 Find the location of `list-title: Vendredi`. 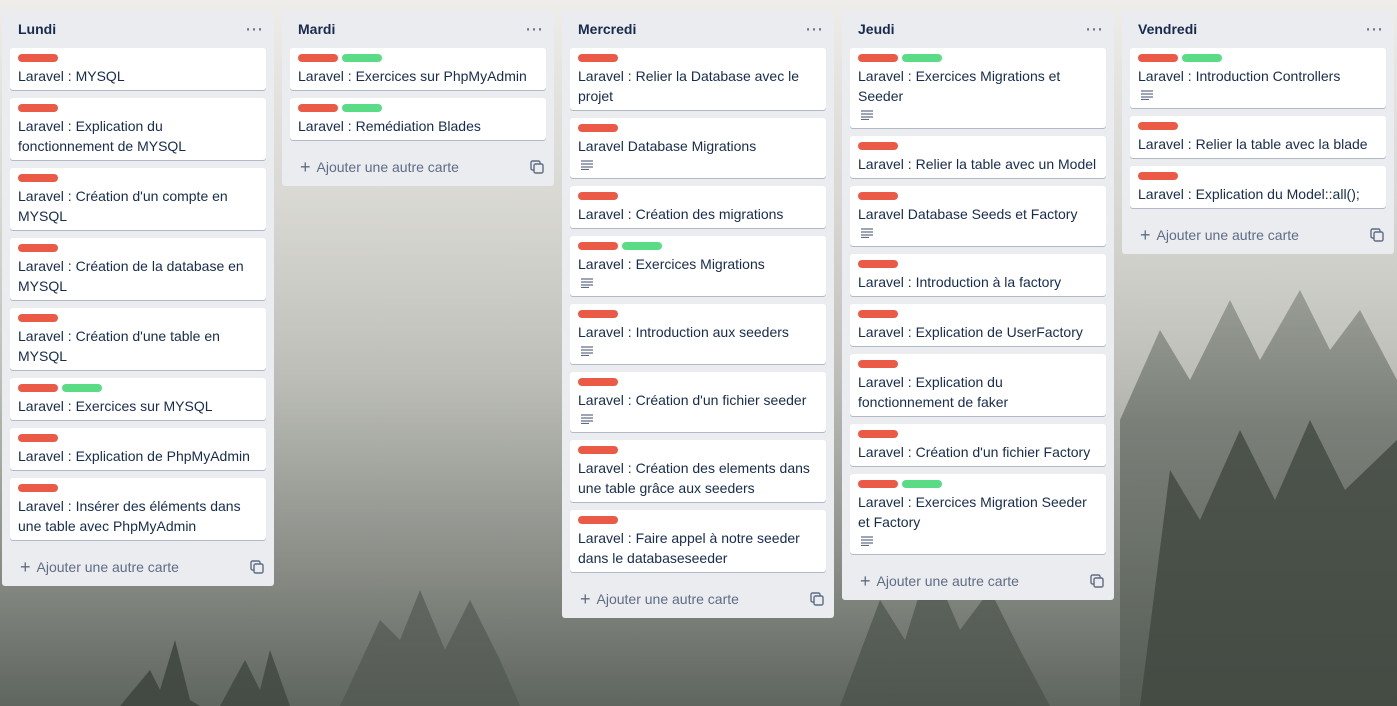

list-title: Vendredi is located at coordinates (1251, 29).